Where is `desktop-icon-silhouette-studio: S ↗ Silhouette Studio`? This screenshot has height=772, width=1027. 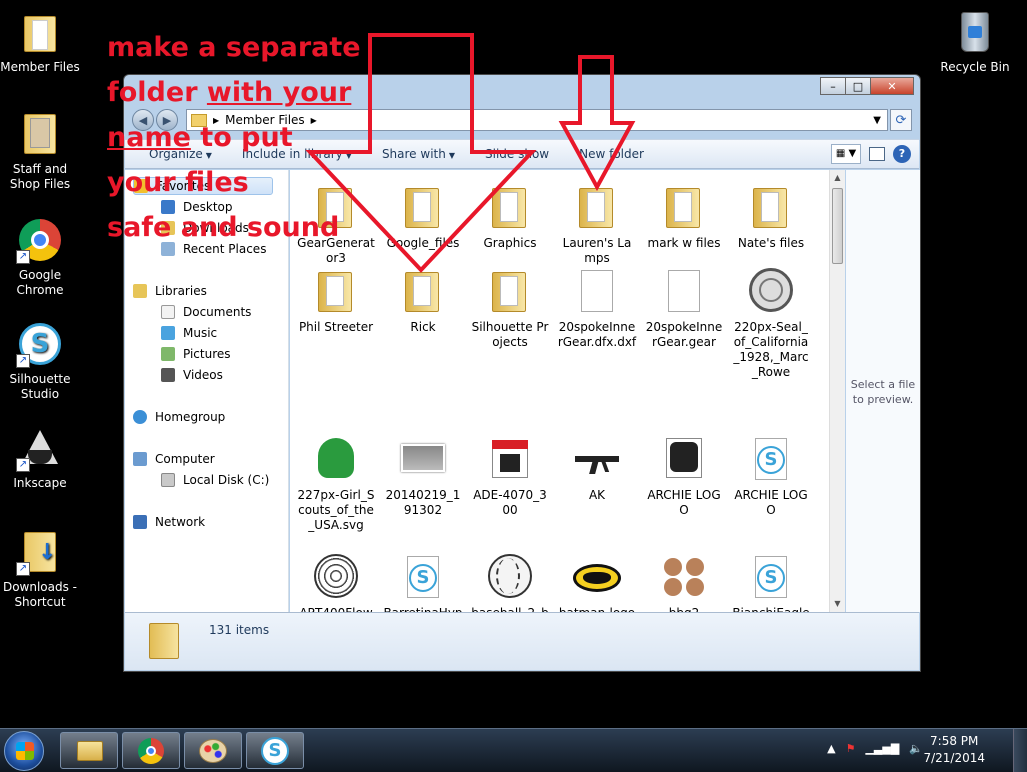
desktop-icon-silhouette-studio: S ↗ Silhouette Studio is located at coordinates (40, 361).